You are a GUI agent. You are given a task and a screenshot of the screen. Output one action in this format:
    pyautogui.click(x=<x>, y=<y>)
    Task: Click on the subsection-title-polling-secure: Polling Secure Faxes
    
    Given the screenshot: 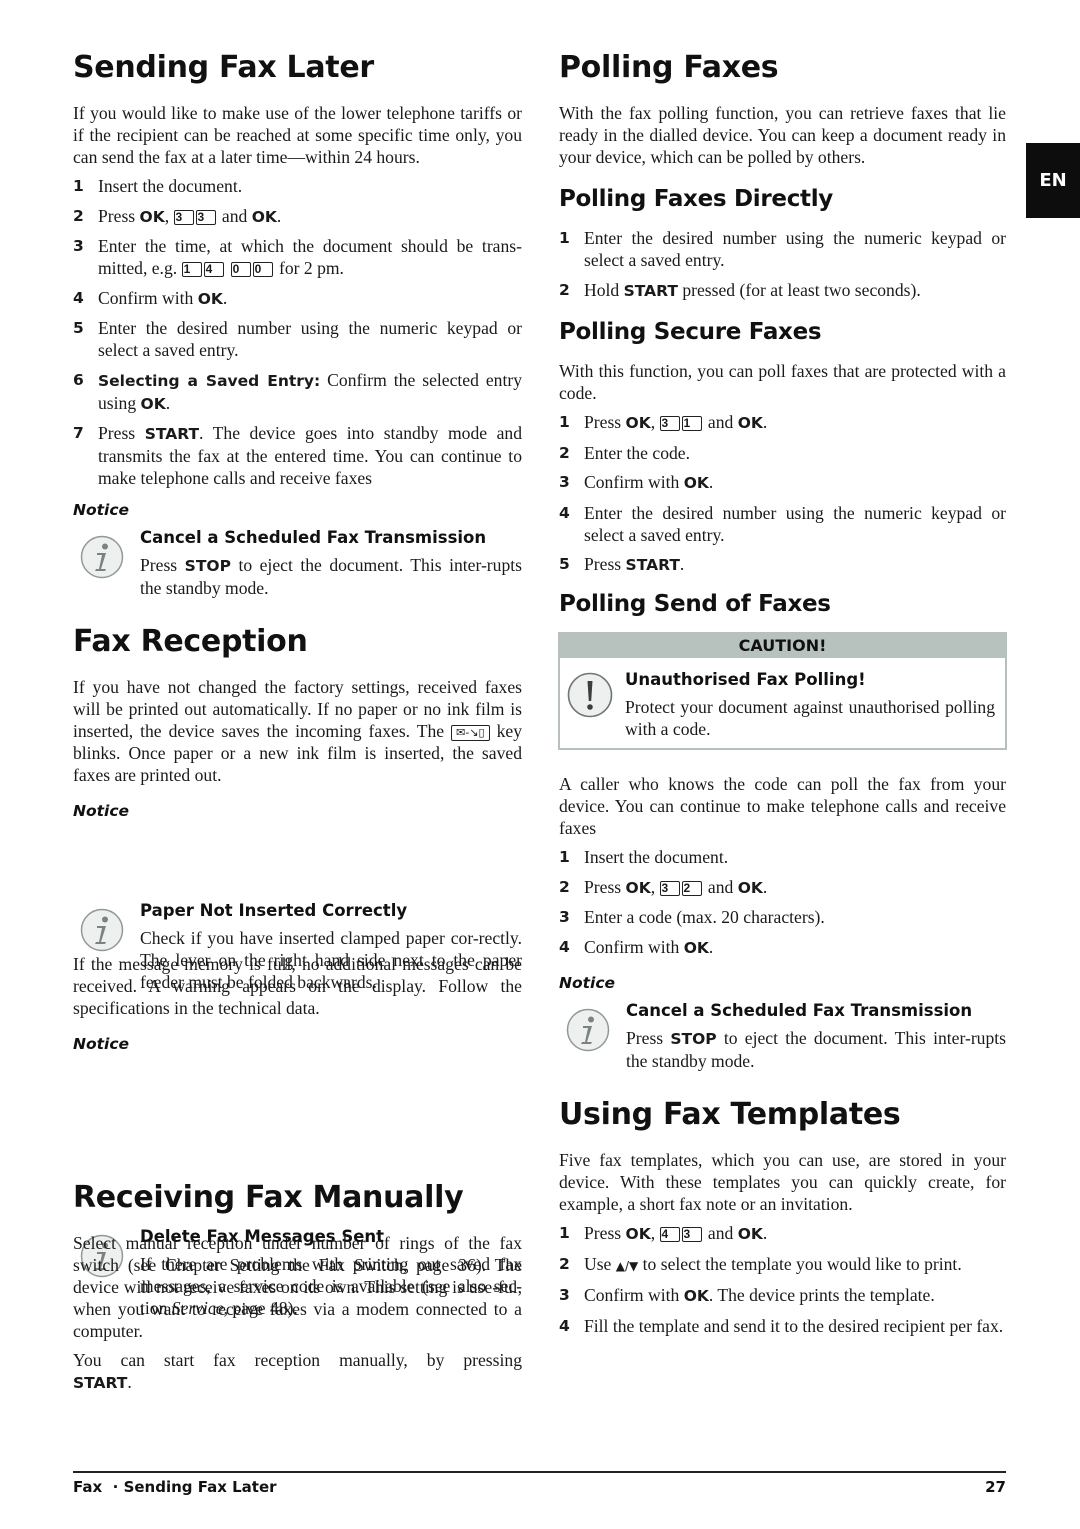 What is the action you would take?
    pyautogui.click(x=690, y=332)
    